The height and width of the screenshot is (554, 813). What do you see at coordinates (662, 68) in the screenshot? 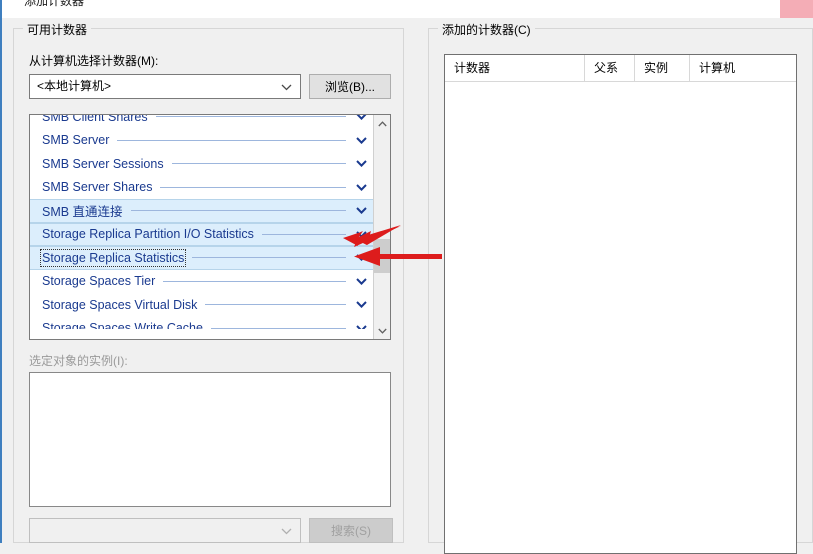
I see `column-header-instance: 实例` at bounding box center [662, 68].